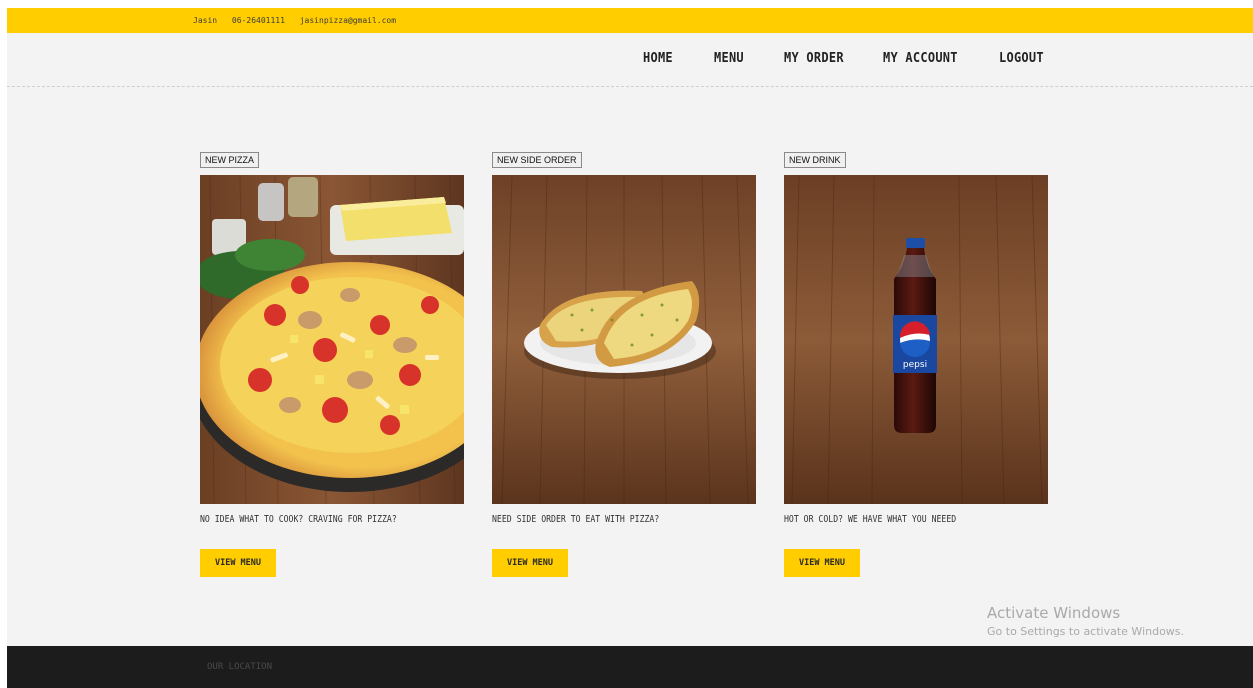 This screenshot has width=1253, height=688. What do you see at coordinates (229, 160) in the screenshot?
I see `new-pizza-badge: NEW PIZZA` at bounding box center [229, 160].